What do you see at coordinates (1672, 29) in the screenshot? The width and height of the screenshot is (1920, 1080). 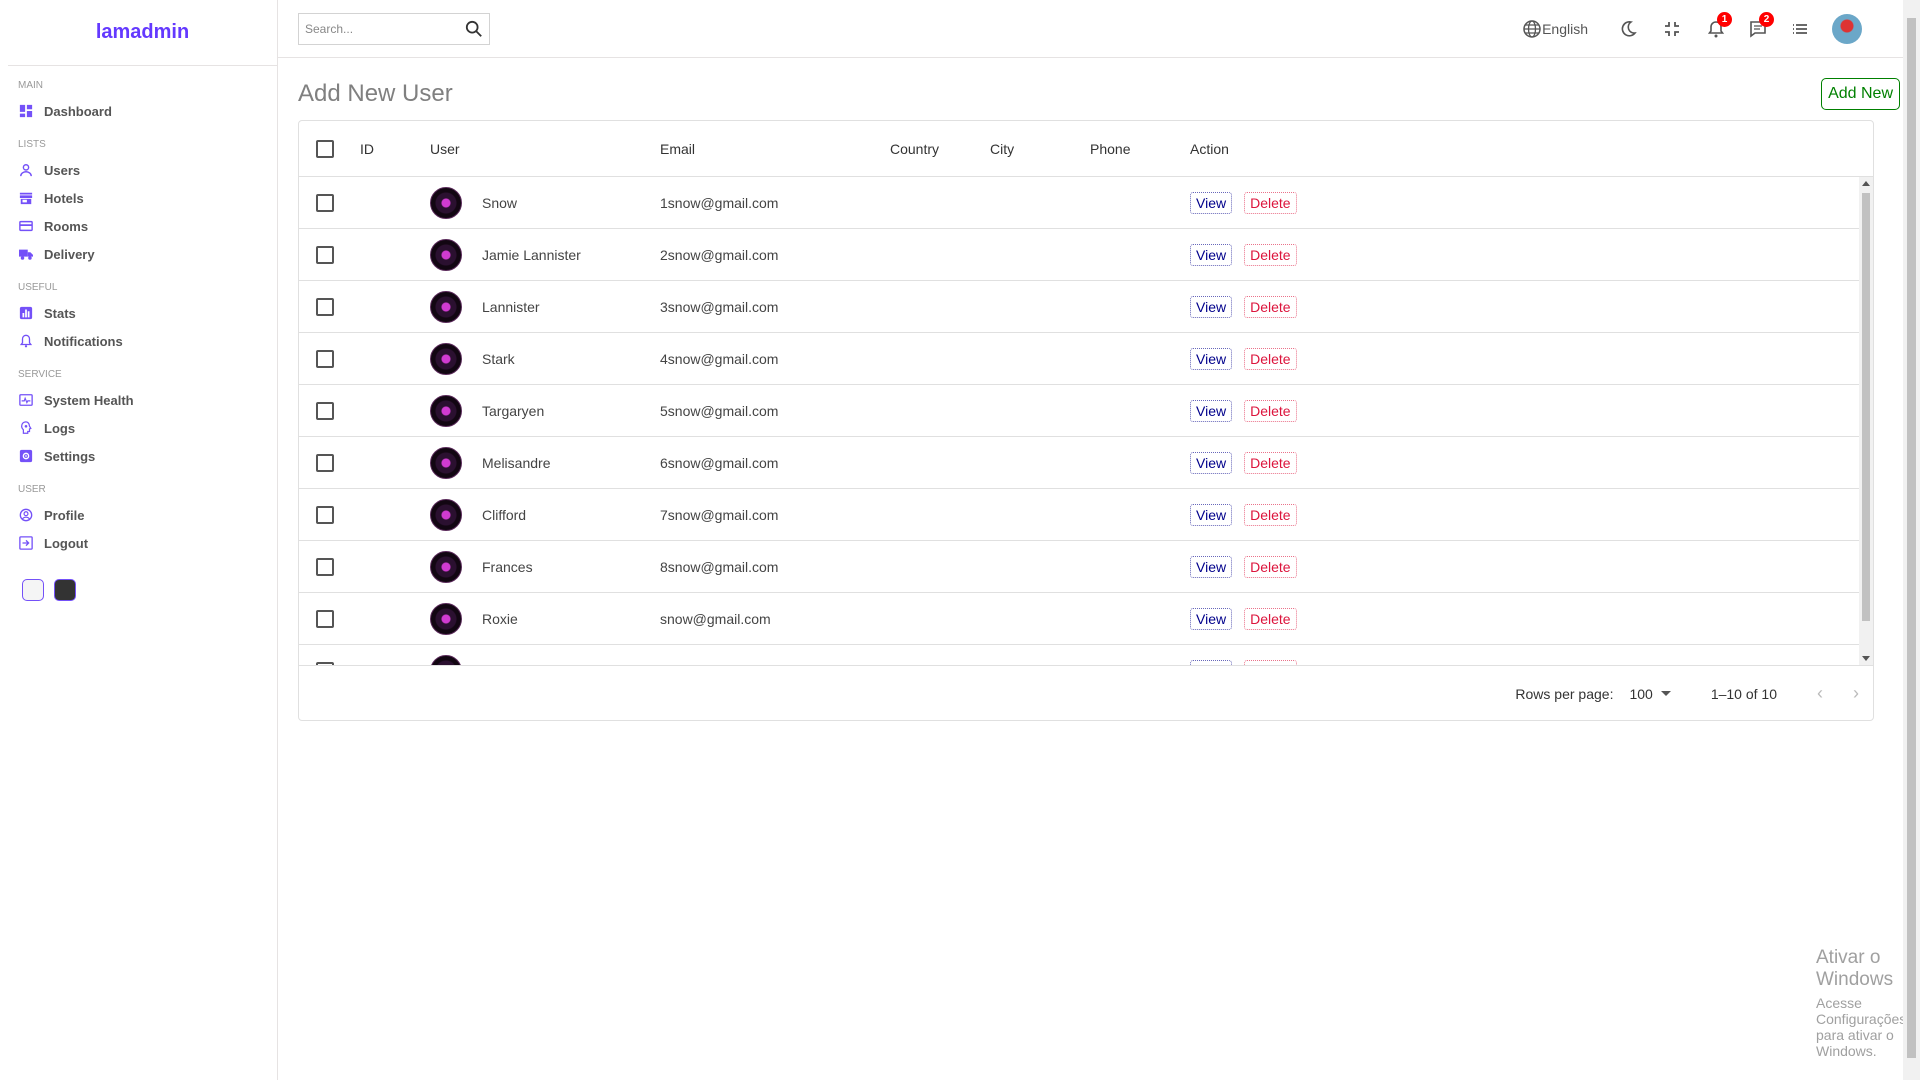 I see `fullscreen-exit-button` at bounding box center [1672, 29].